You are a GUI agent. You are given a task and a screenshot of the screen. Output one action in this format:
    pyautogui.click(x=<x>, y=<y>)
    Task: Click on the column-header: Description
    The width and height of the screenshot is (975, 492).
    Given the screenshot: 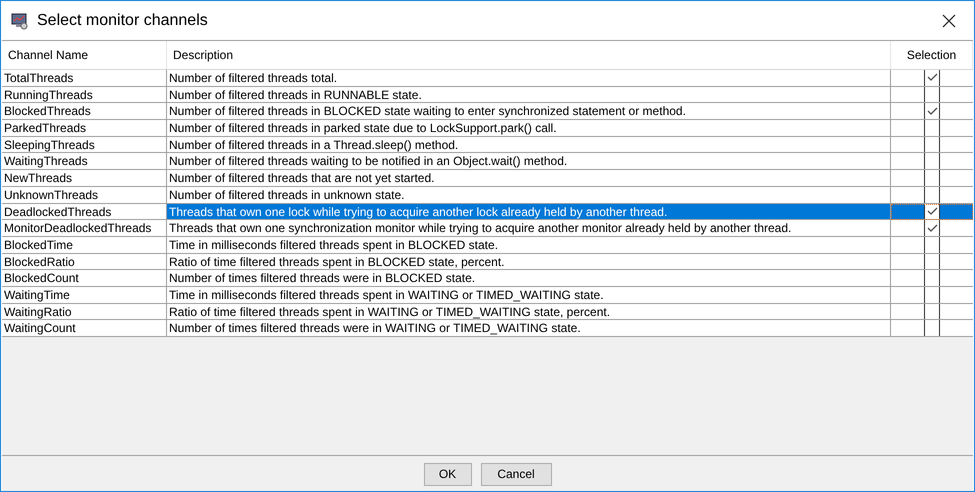 What is the action you would take?
    pyautogui.click(x=529, y=55)
    